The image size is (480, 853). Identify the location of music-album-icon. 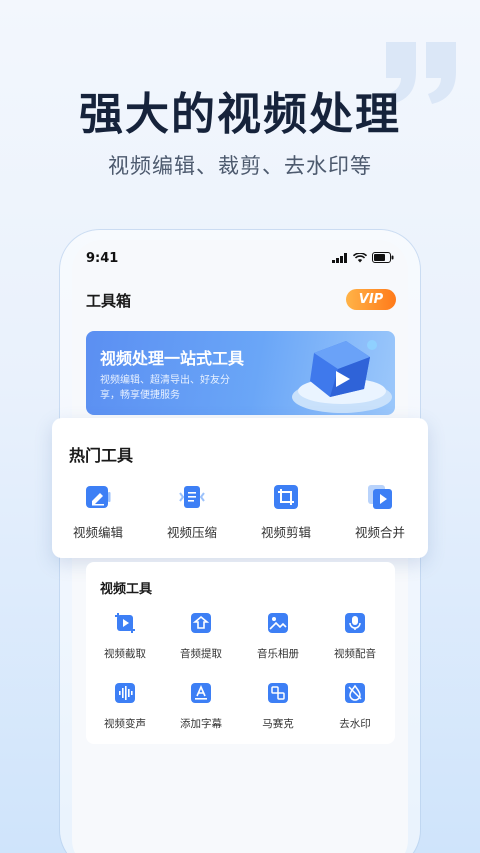
(278, 623).